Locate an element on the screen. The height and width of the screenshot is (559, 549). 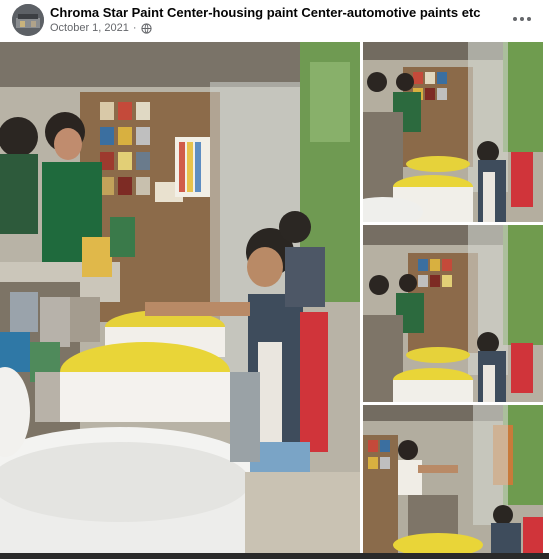
more-options-icon is located at coordinates (522, 19).